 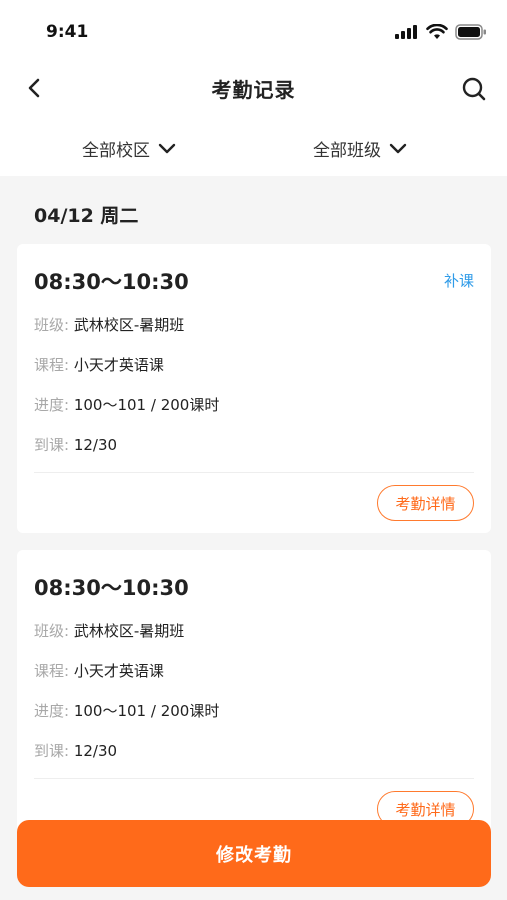 I want to click on campus-filter: 全部校区, so click(x=129, y=148).